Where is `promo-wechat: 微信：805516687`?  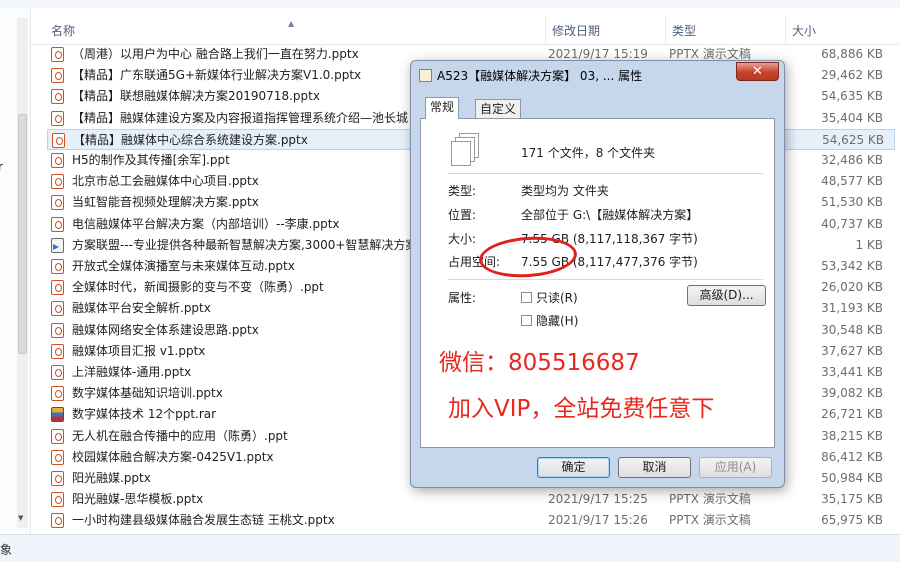
promo-wechat: 微信：805516687 is located at coordinates (539, 363).